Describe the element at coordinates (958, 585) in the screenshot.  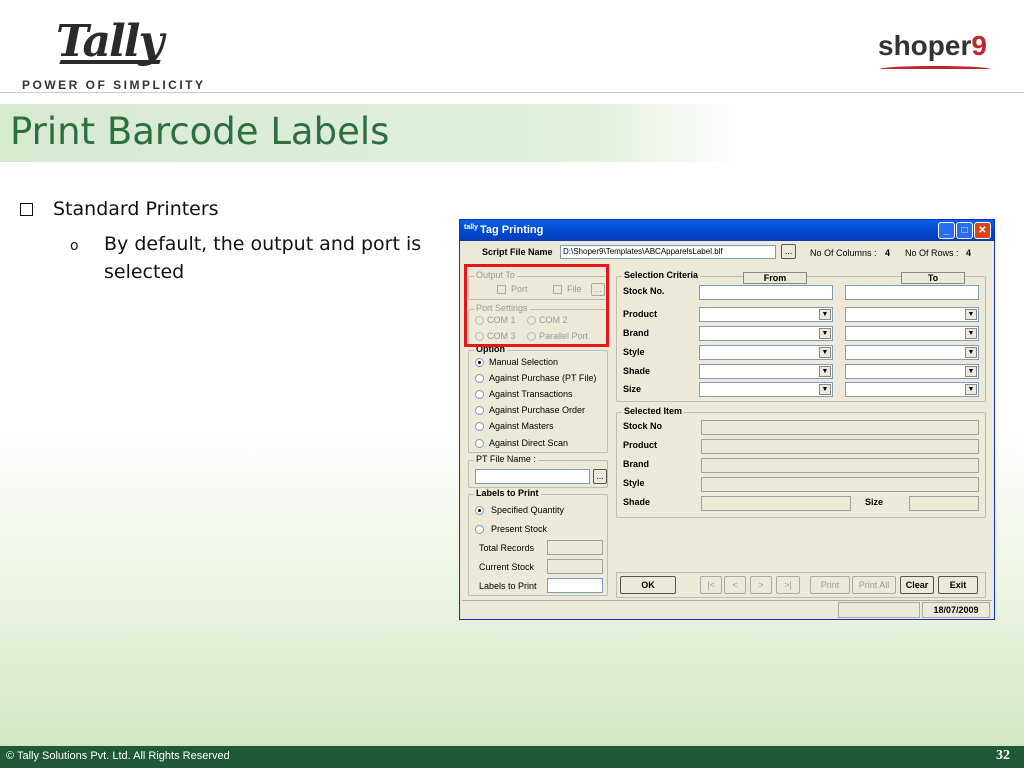
I see `exit-button: Exit` at that location.